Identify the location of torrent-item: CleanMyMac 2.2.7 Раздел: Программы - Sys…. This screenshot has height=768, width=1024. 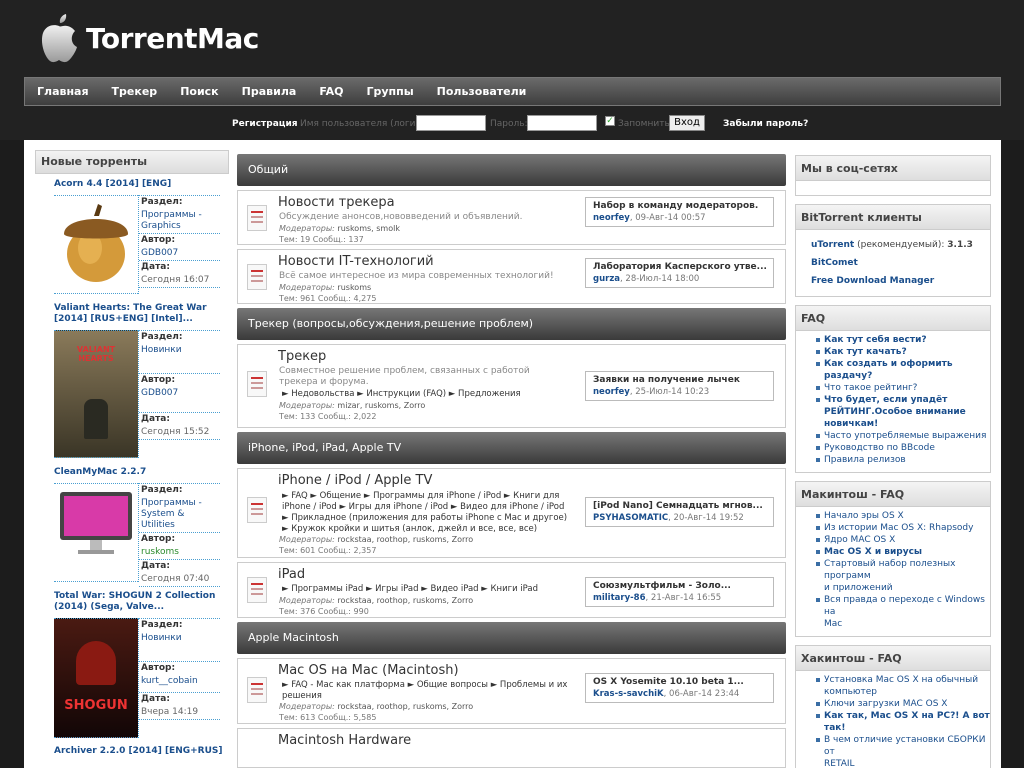
(132, 524).